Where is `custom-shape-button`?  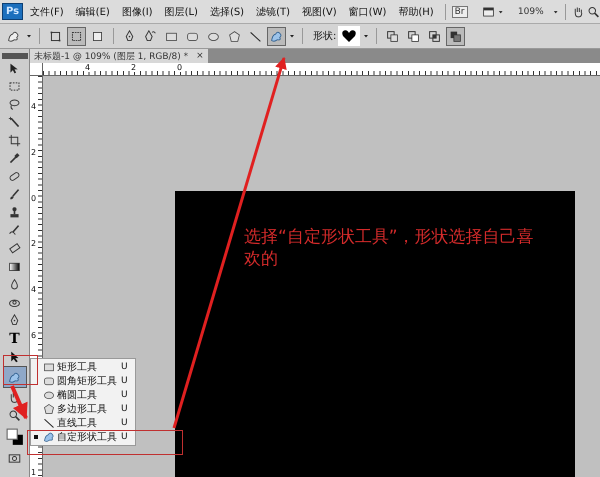 custom-shape-button is located at coordinates (276, 36).